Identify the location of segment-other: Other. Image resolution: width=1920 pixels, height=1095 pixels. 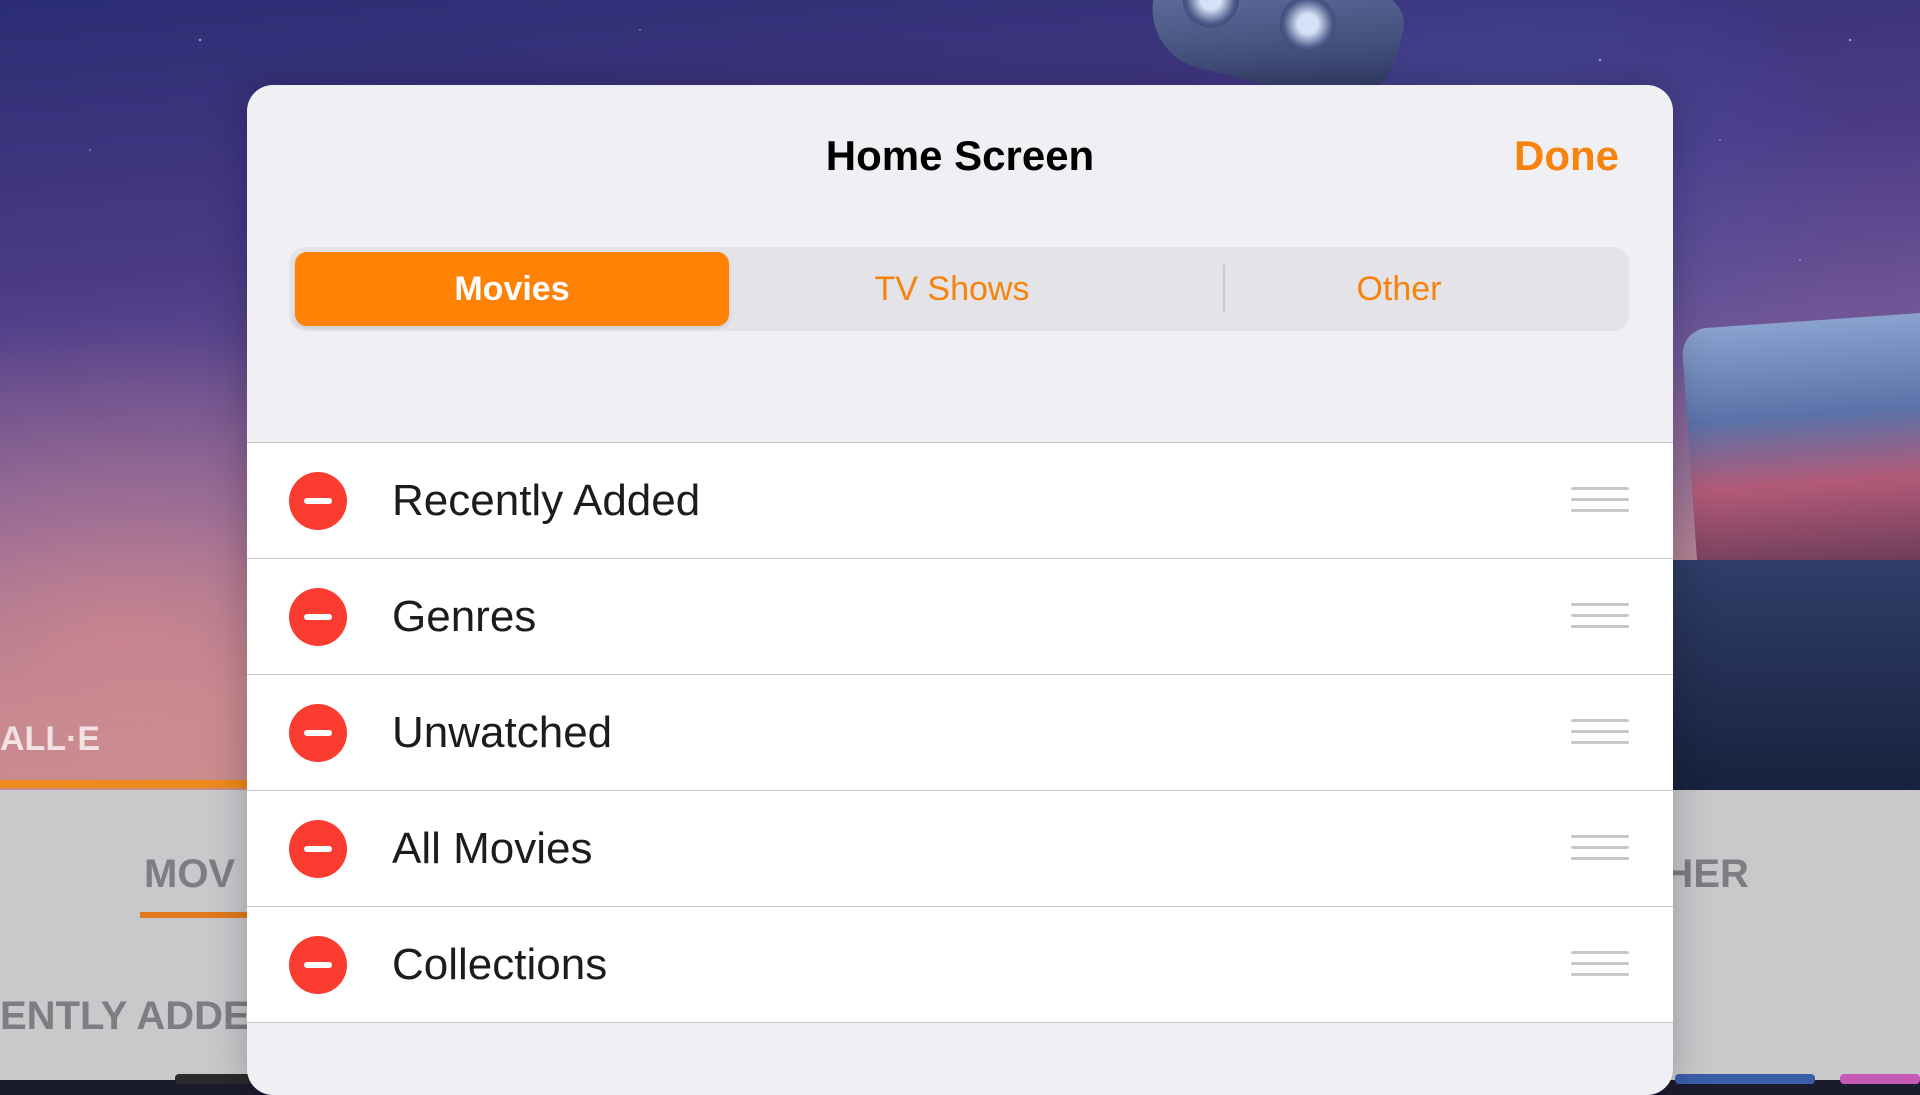
(1399, 289).